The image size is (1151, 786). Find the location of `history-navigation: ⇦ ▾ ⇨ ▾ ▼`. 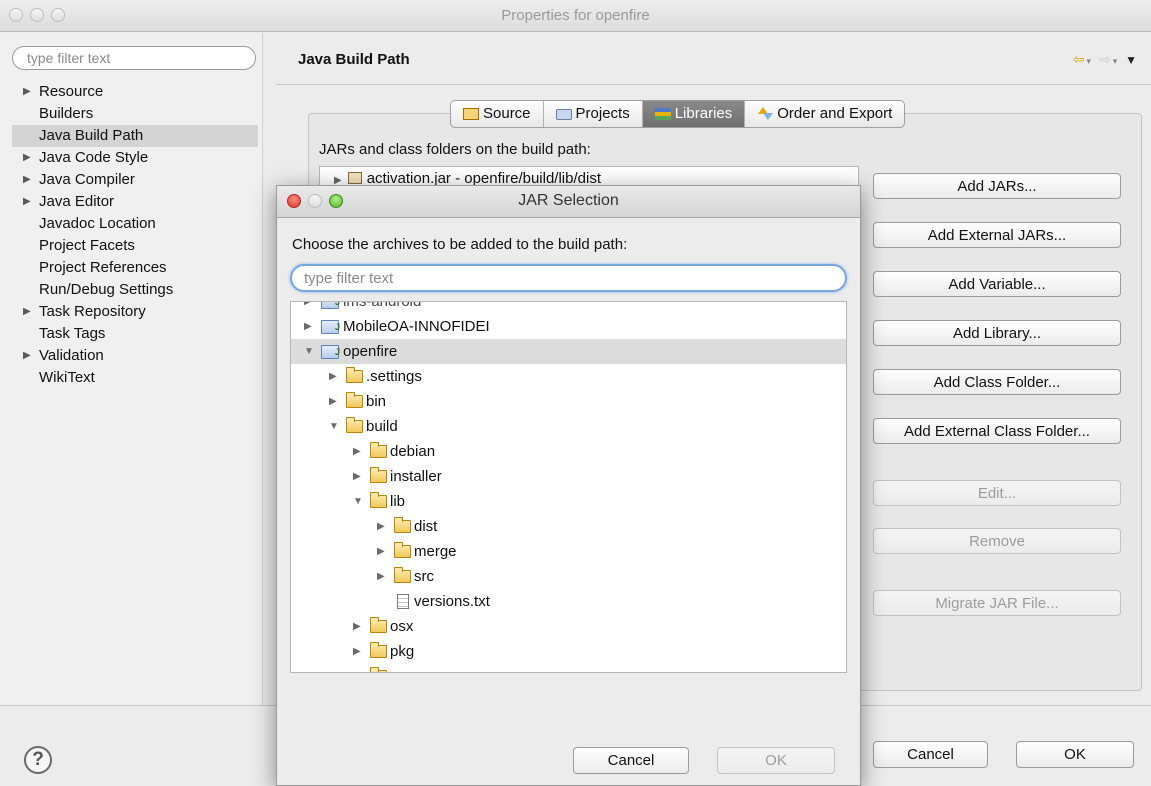

history-navigation: ⇦ ▾ ⇨ ▾ ▼ is located at coordinates (1105, 59).